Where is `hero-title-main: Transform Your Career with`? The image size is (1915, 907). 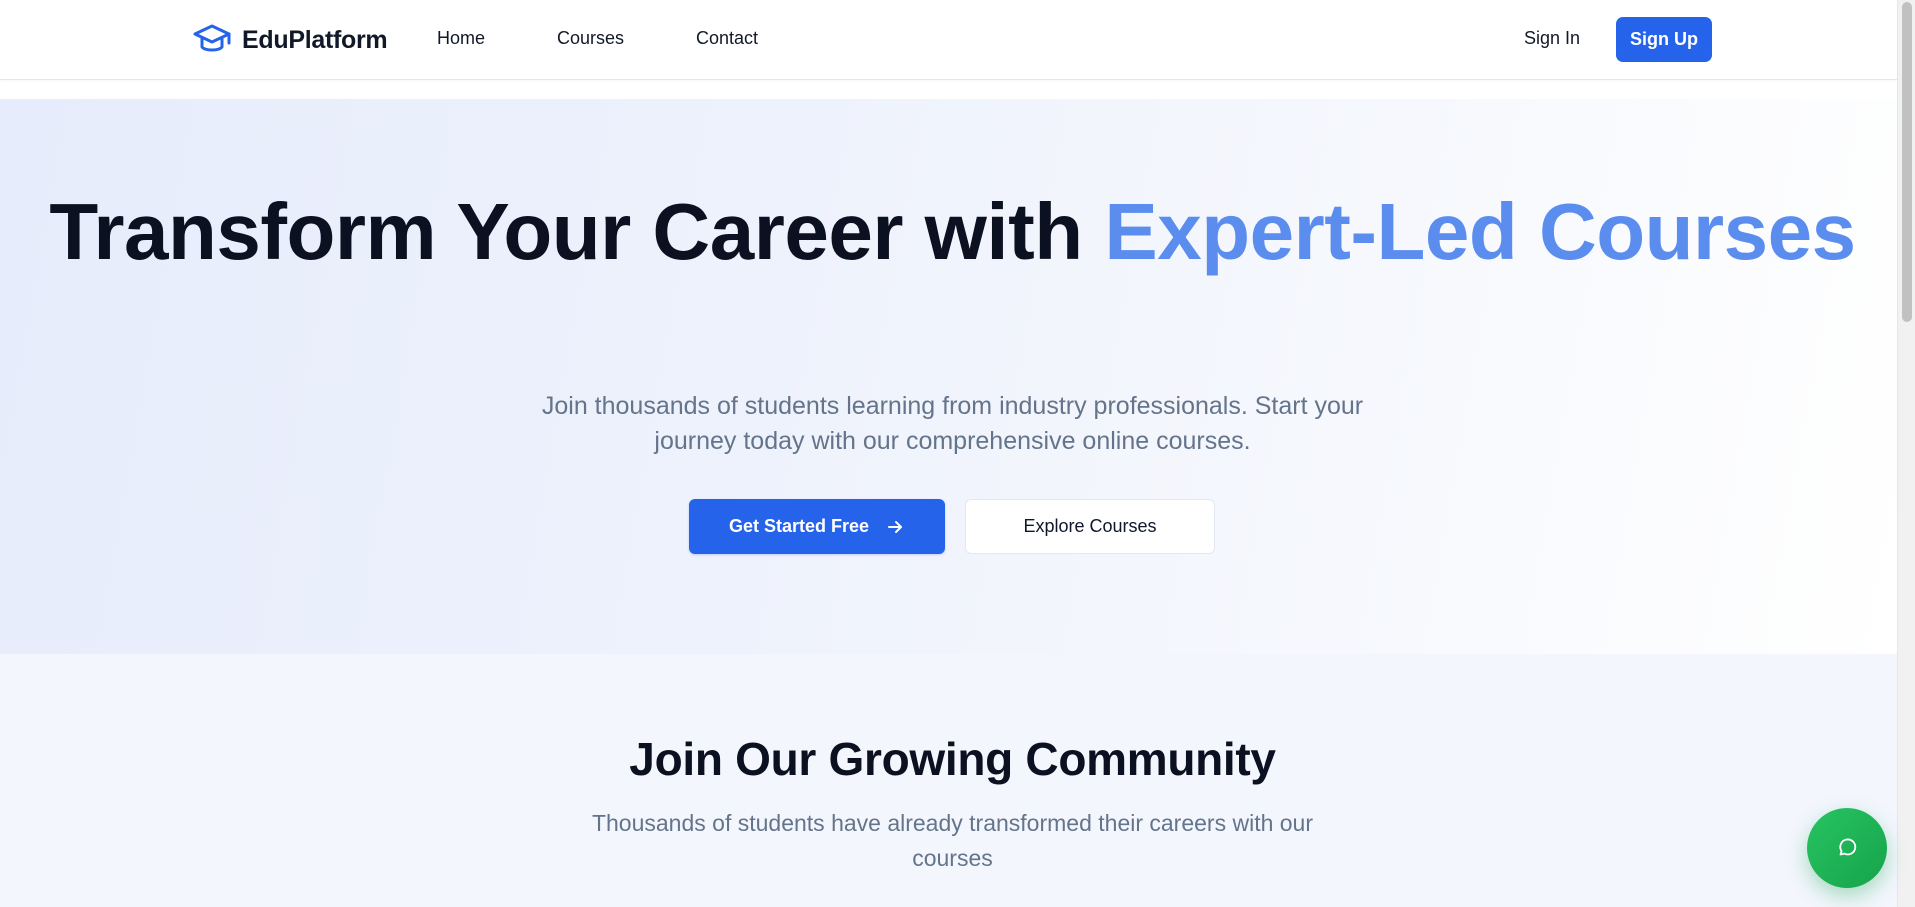
hero-title-main: Transform Your Career with is located at coordinates (577, 231).